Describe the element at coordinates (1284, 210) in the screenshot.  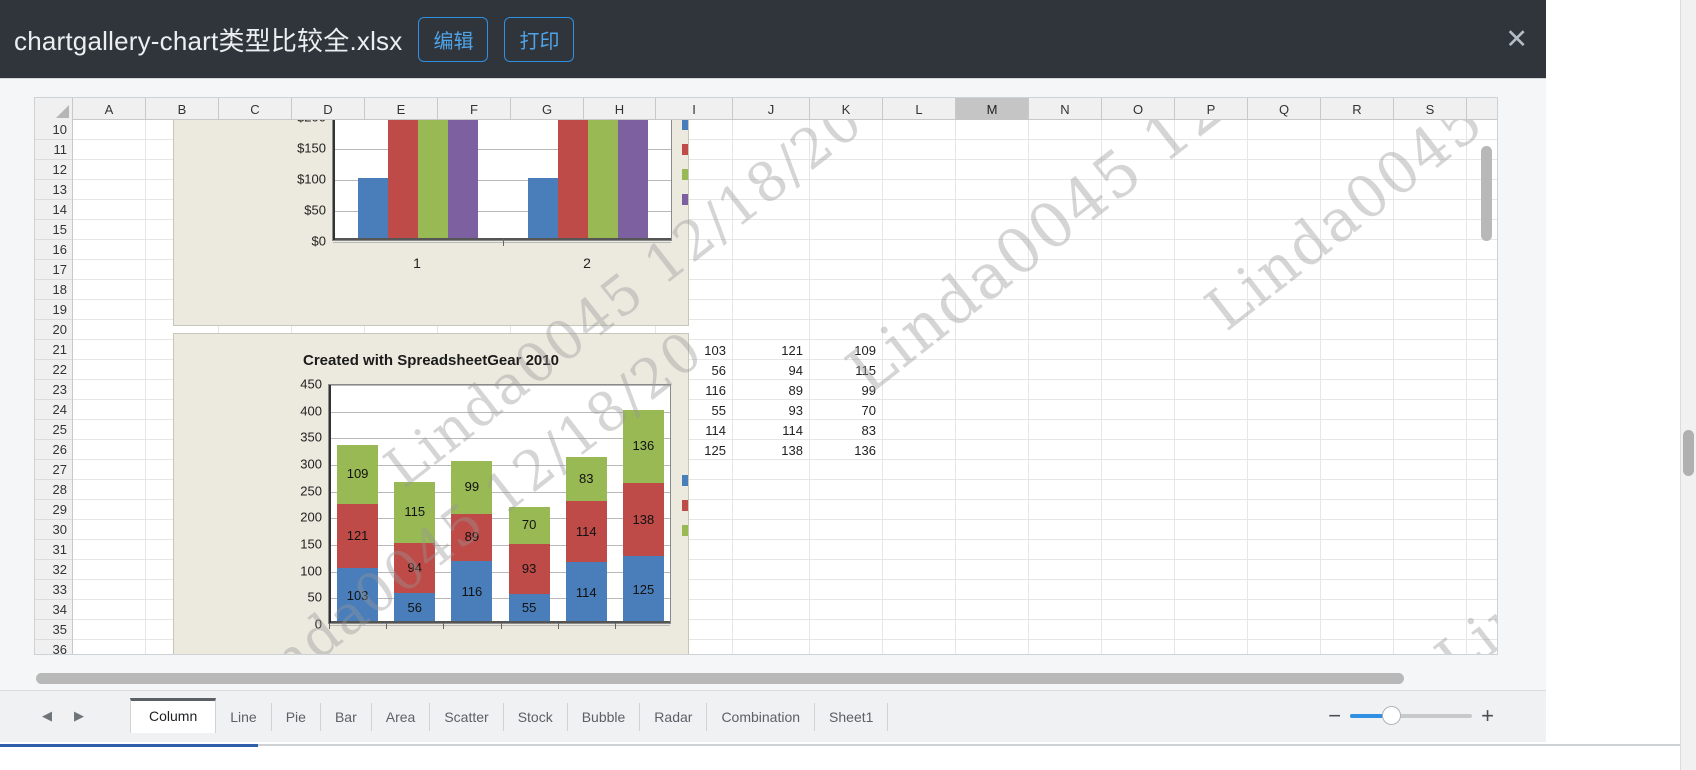
I see `cell-Q14` at that location.